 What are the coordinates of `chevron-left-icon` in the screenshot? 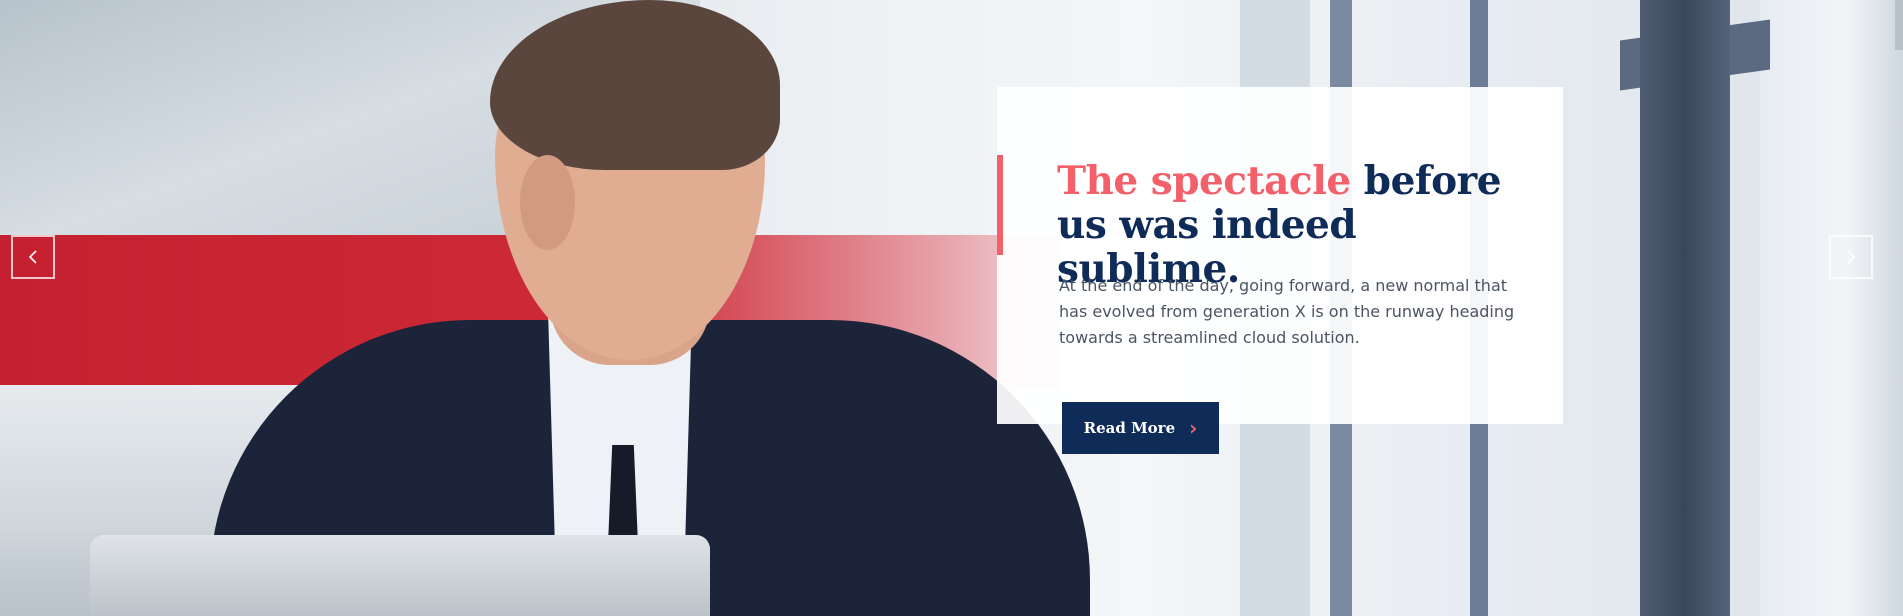 It's located at (32, 257).